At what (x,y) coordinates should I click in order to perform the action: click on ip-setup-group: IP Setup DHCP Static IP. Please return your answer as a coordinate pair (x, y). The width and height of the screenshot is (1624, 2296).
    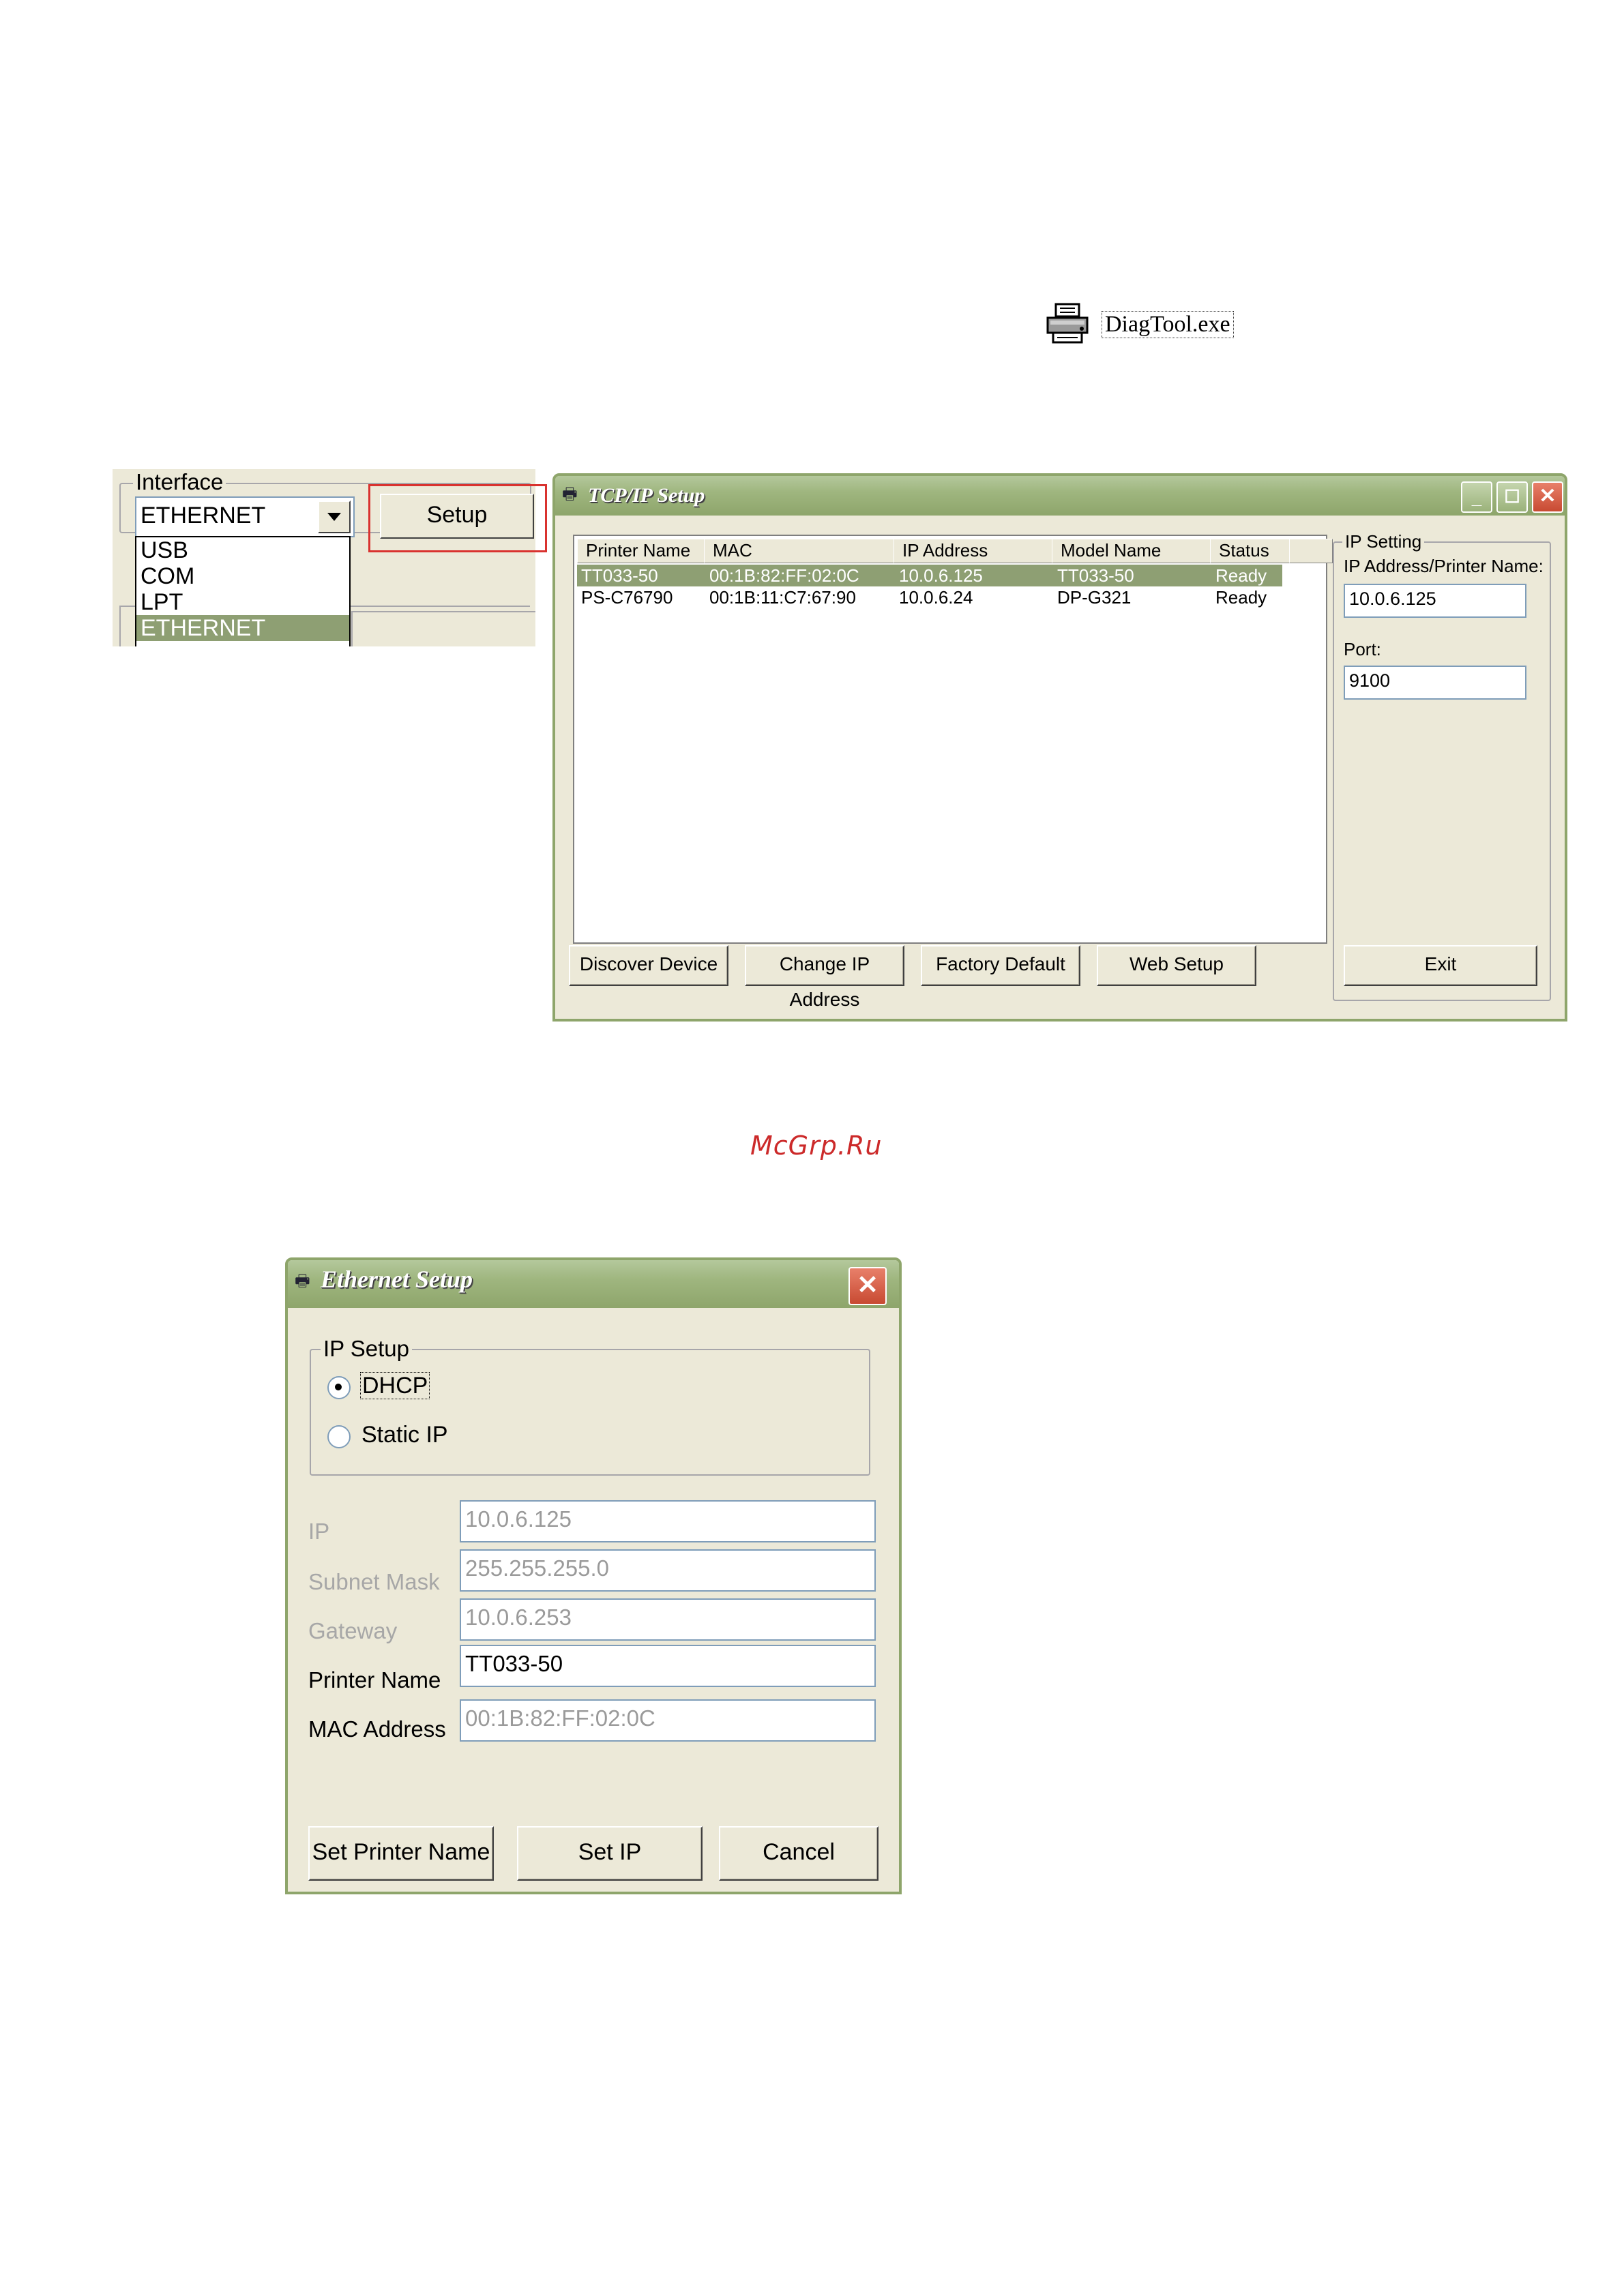
    Looking at the image, I should click on (590, 1406).